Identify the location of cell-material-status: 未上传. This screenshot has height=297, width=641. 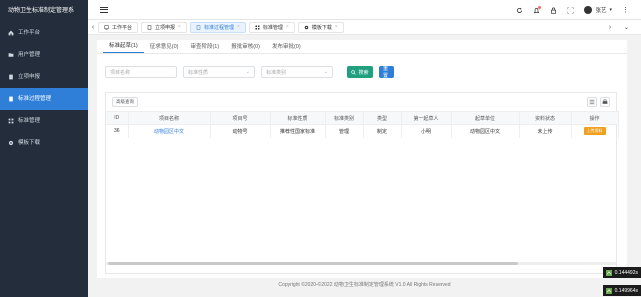
(545, 131).